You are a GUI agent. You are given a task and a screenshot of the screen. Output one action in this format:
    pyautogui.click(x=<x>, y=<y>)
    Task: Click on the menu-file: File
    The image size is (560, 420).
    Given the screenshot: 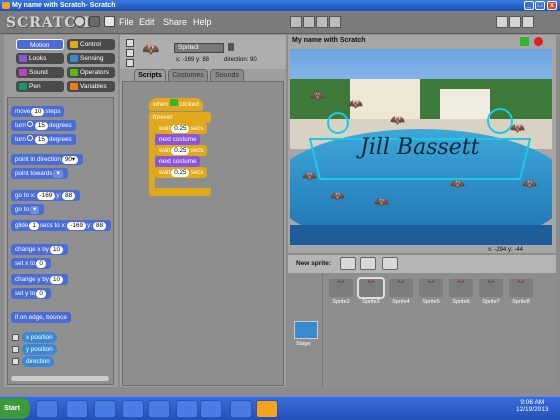 What is the action you would take?
    pyautogui.click(x=126, y=22)
    